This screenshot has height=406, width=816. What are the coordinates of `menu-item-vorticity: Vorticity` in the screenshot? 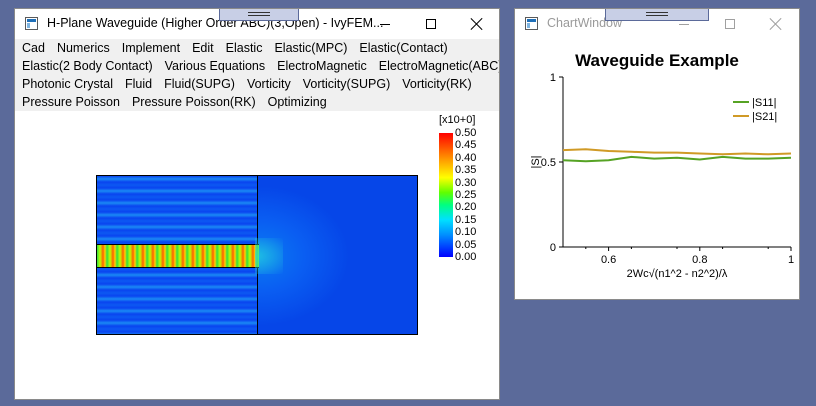 It's located at (269, 84).